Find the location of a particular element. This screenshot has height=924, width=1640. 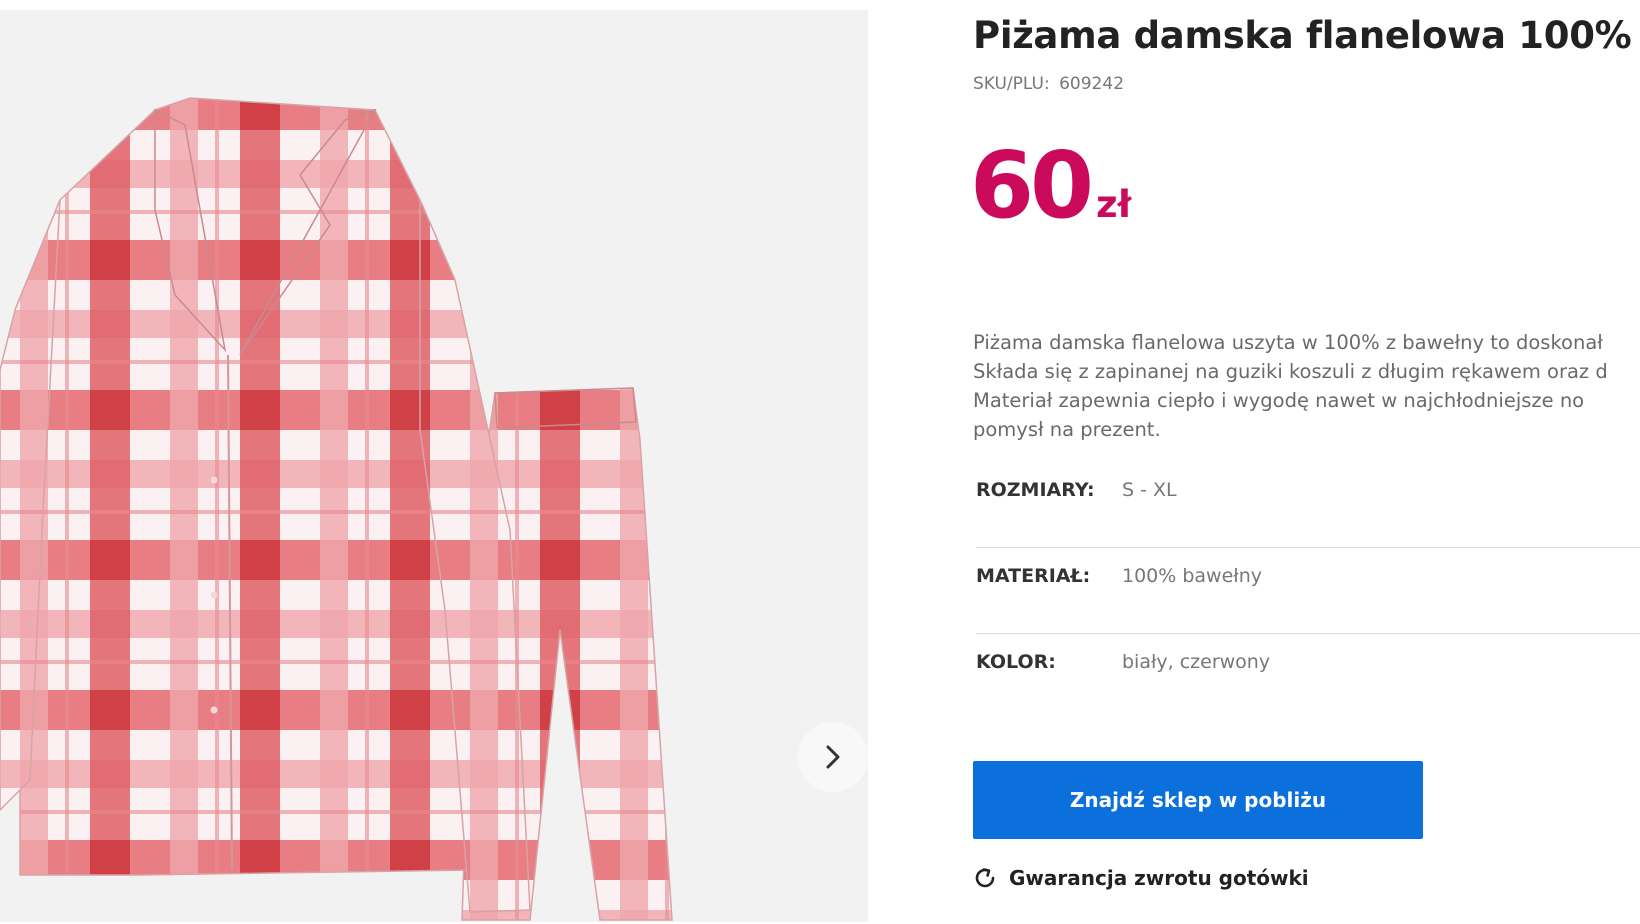

spec-row-material: MATERIAŁ: 100% bawełny is located at coordinates (1308, 591).